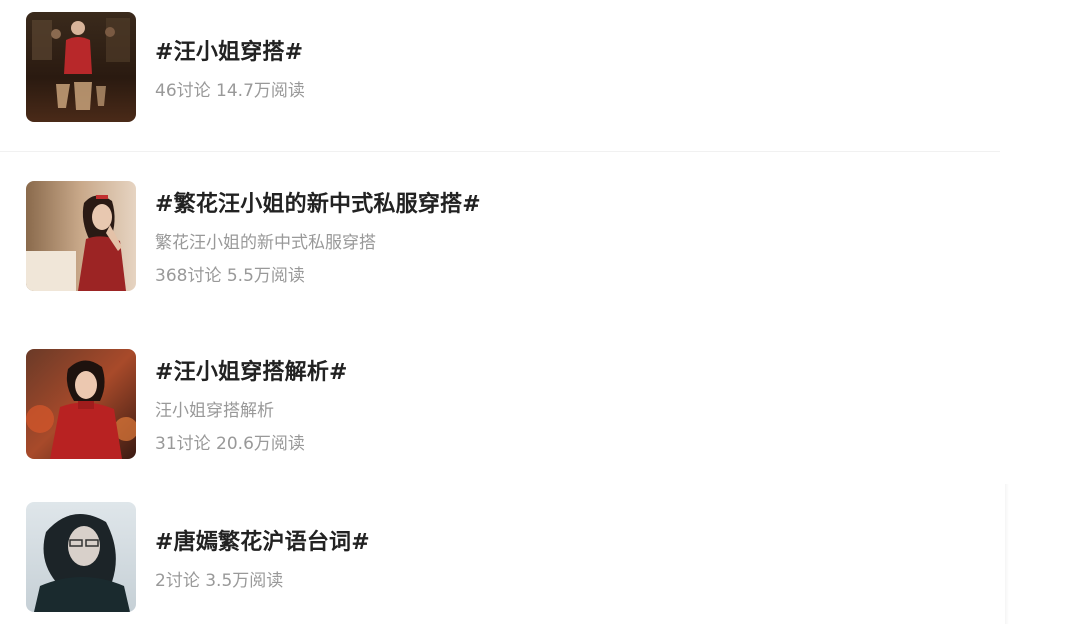 The height and width of the screenshot is (632, 1080). What do you see at coordinates (230, 91) in the screenshot?
I see `topic-stats: 46讨论 14.7万阅读` at bounding box center [230, 91].